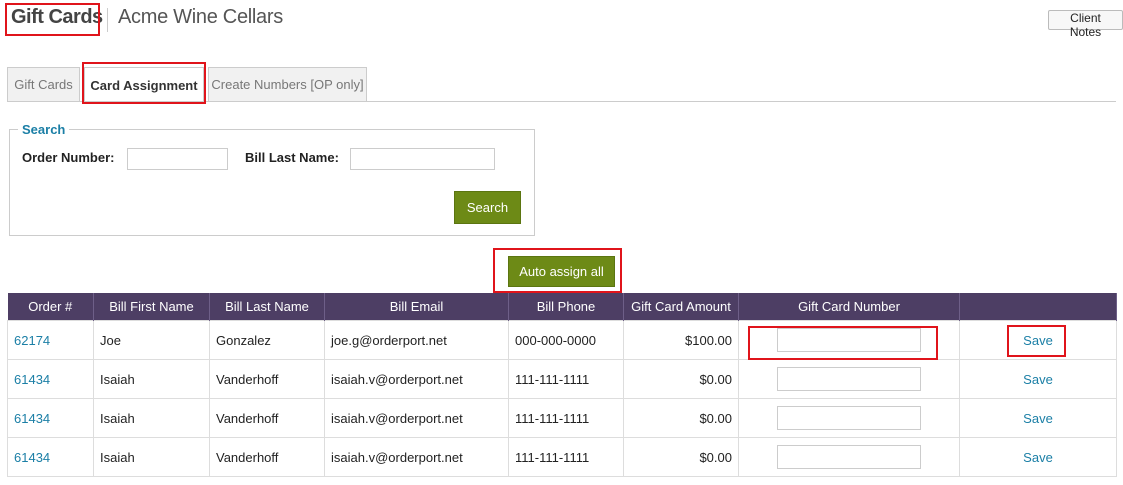 Image resolution: width=1123 pixels, height=485 pixels. What do you see at coordinates (267, 340) in the screenshot?
I see `cell-last-name: Gonzalez` at bounding box center [267, 340].